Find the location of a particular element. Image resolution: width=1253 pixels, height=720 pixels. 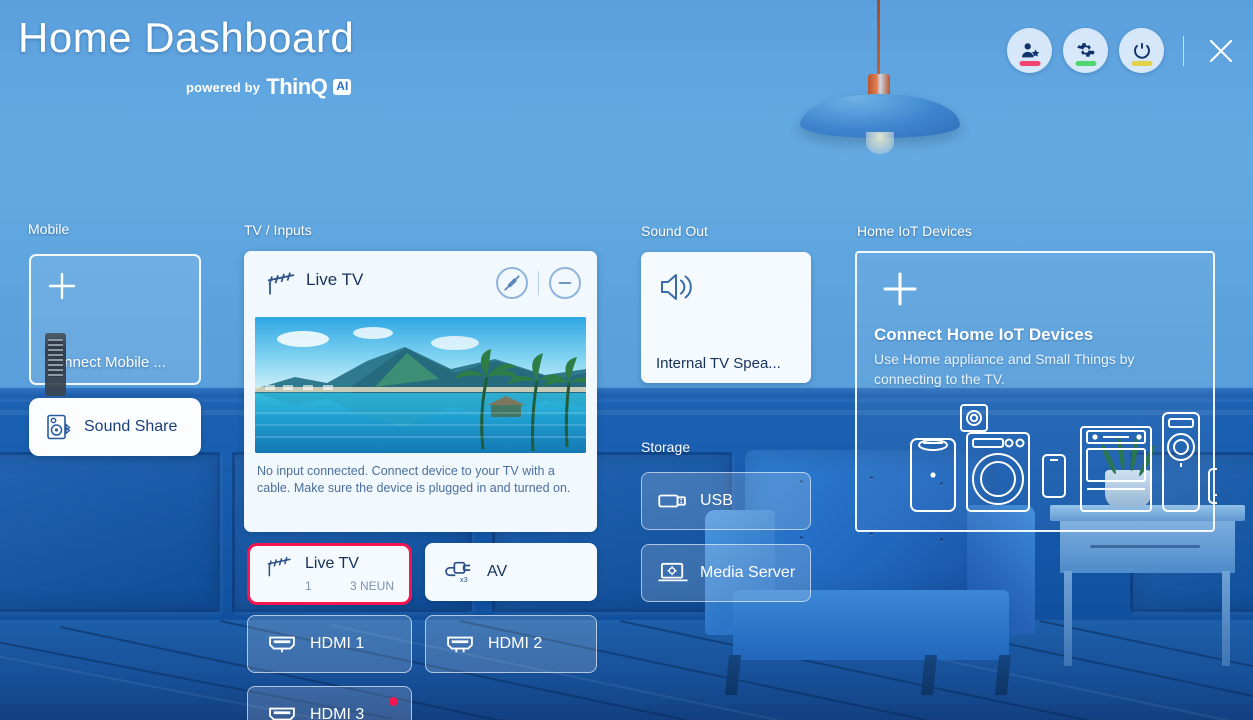

input-tile-hdmi-1: HDMI 1 is located at coordinates (329, 644).